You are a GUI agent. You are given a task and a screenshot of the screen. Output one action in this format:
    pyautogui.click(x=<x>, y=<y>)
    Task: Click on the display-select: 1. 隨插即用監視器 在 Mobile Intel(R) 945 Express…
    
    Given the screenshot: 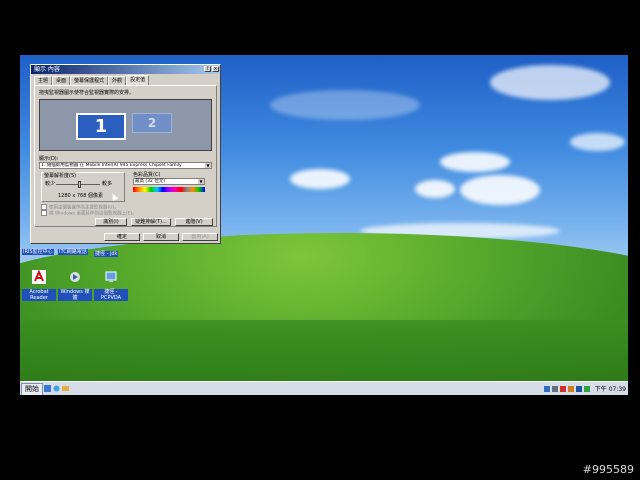 What is the action you would take?
    pyautogui.click(x=125, y=165)
    